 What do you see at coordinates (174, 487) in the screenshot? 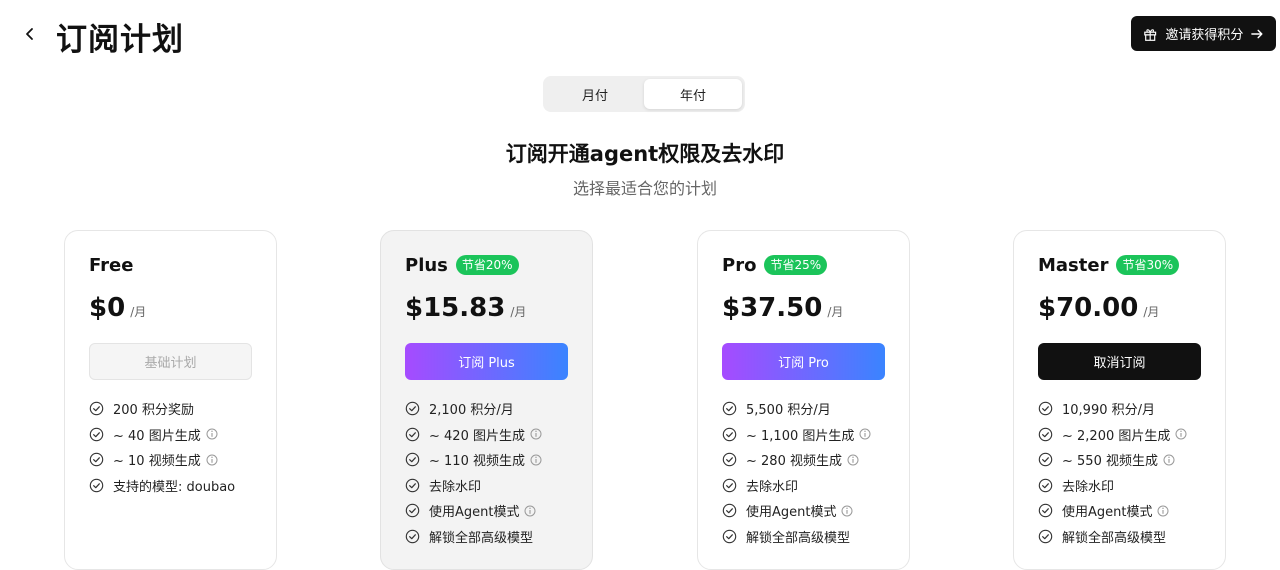
I see `feature-text: 支持的模型: doubao` at bounding box center [174, 487].